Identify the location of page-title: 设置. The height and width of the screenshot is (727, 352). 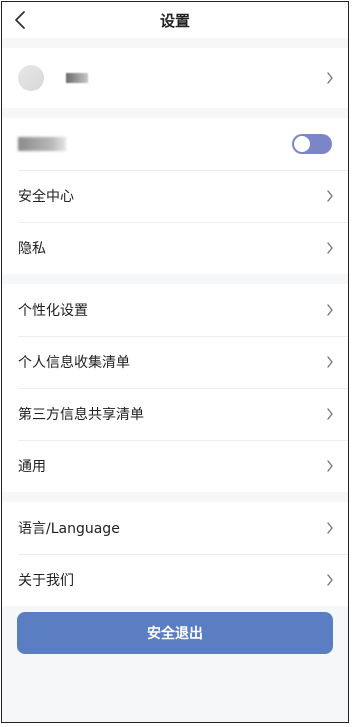
(174, 20).